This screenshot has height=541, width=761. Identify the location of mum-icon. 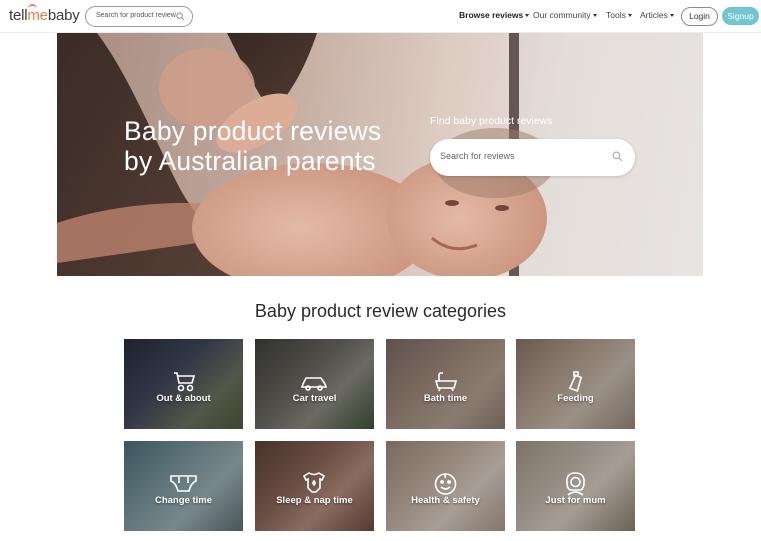
(575, 484).